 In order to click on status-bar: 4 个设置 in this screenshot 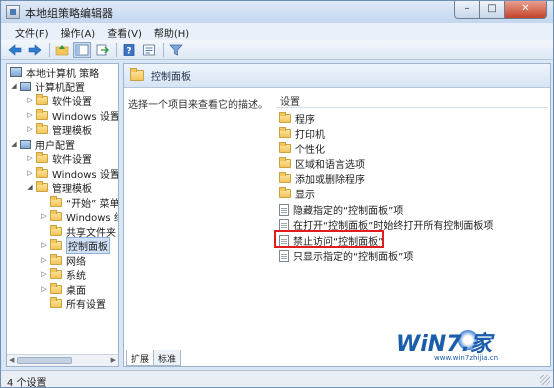, I will do `click(277, 379)`.